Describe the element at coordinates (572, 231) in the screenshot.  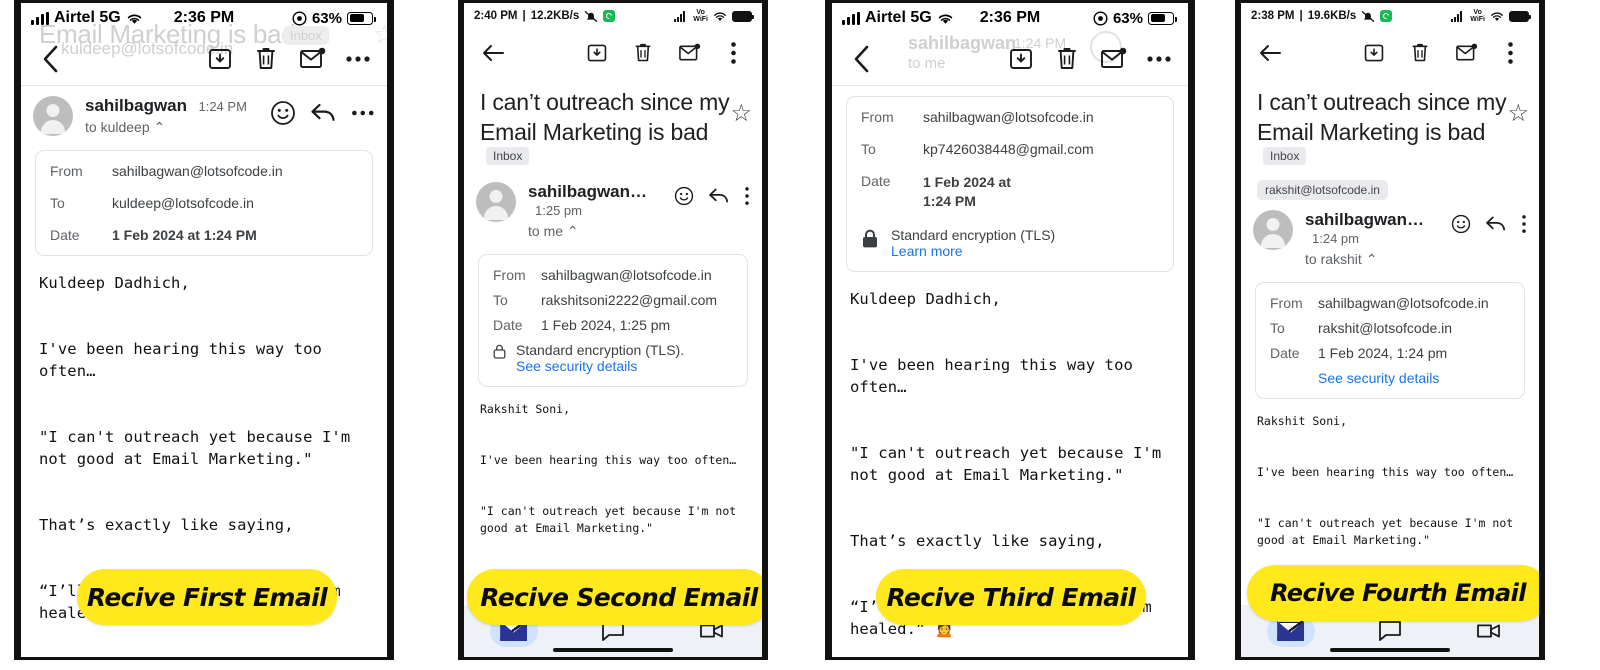
I see `chevron-up-icon: ⌃` at that location.